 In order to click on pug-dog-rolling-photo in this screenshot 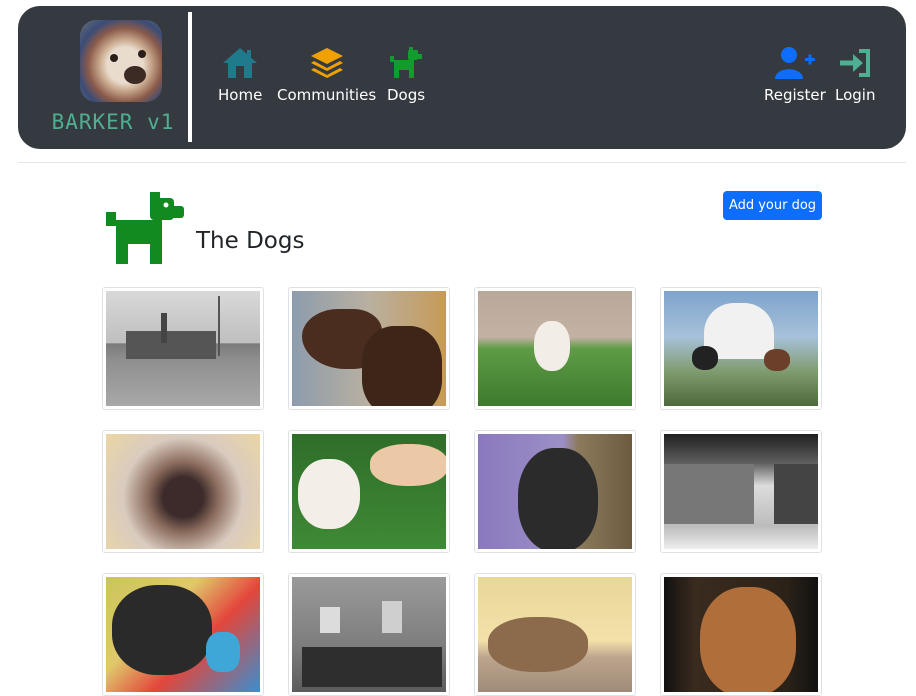, I will do `click(555, 634)`.